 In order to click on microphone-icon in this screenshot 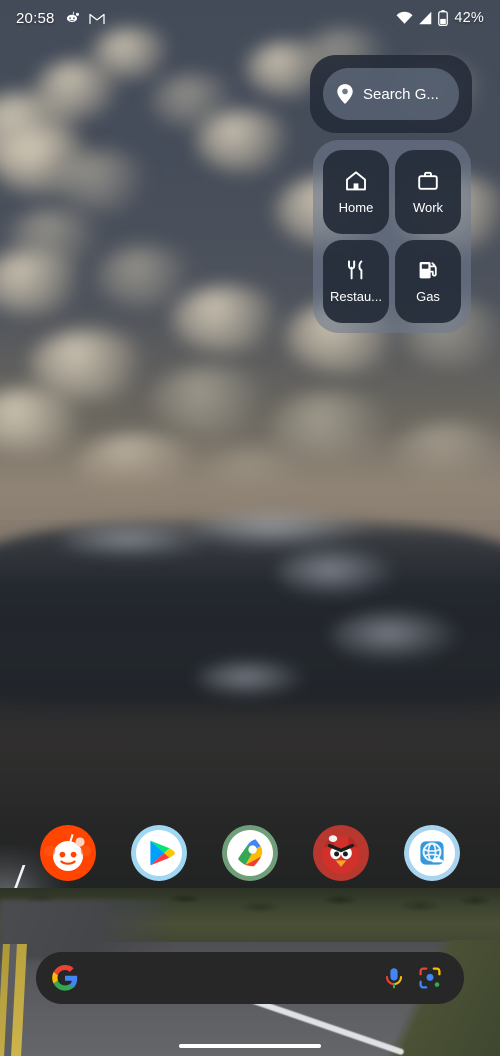, I will do `click(394, 978)`.